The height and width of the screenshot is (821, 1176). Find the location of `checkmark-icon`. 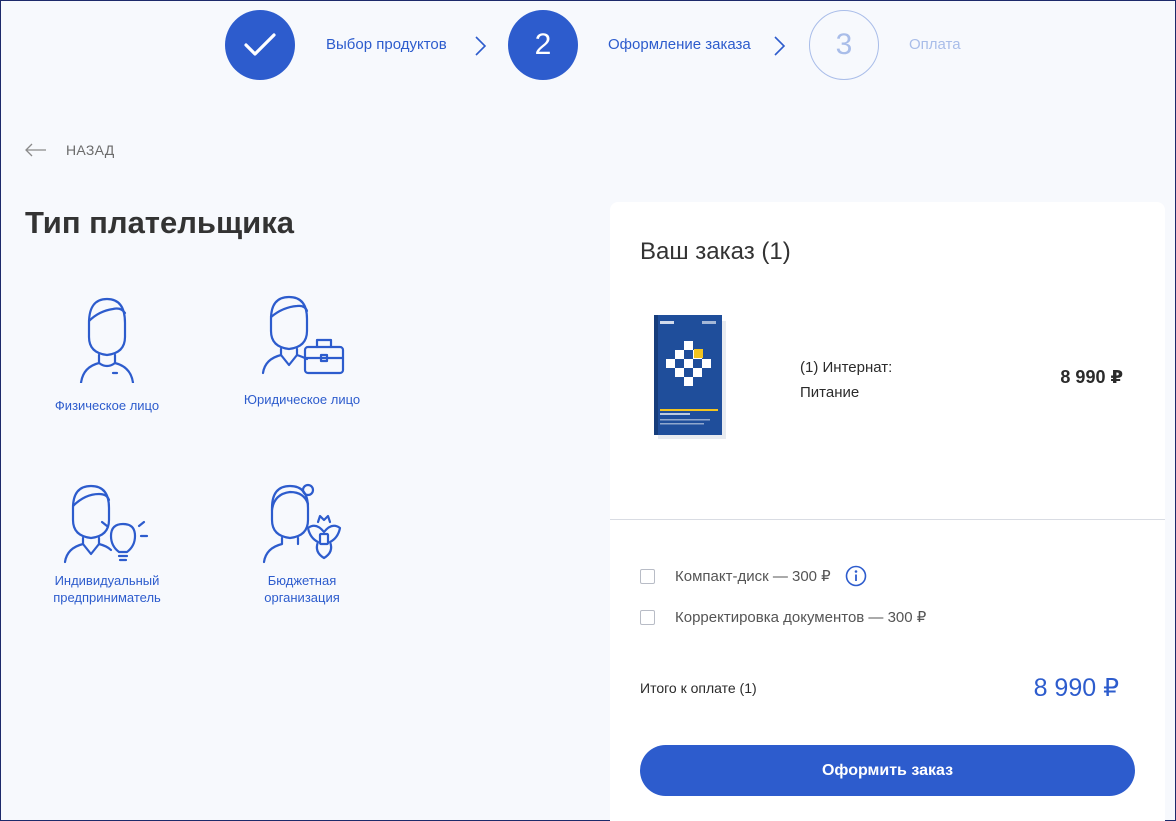

checkmark-icon is located at coordinates (260, 44).